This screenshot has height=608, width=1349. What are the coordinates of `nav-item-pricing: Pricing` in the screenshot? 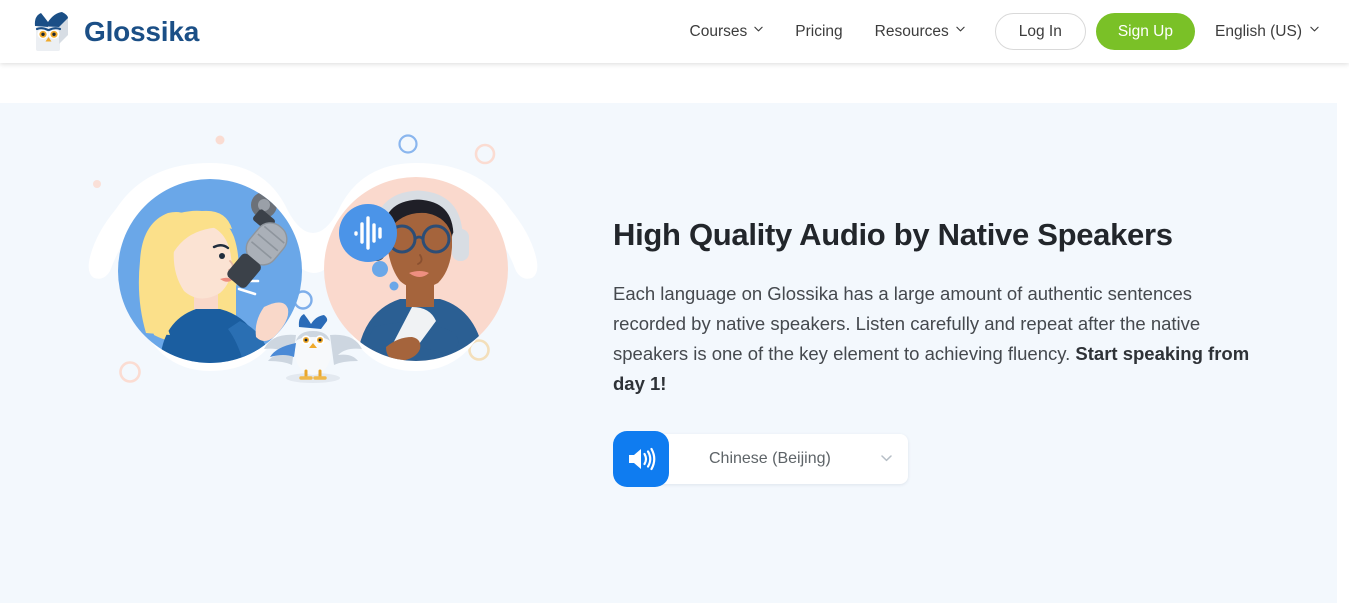 It's located at (818, 32).